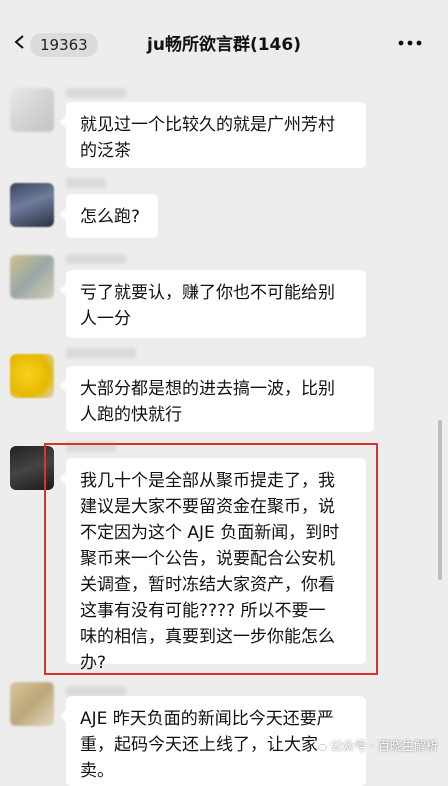  I want to click on more-options-icon, so click(410, 43).